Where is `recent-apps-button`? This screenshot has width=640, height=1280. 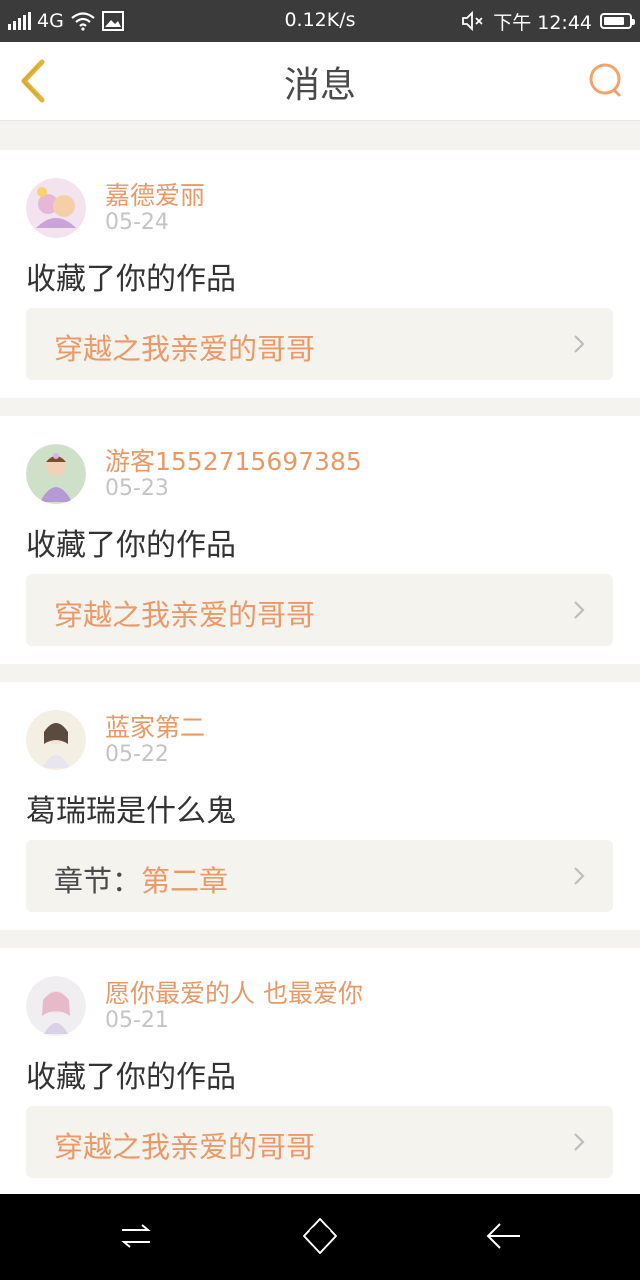
recent-apps-button is located at coordinates (136, 1236).